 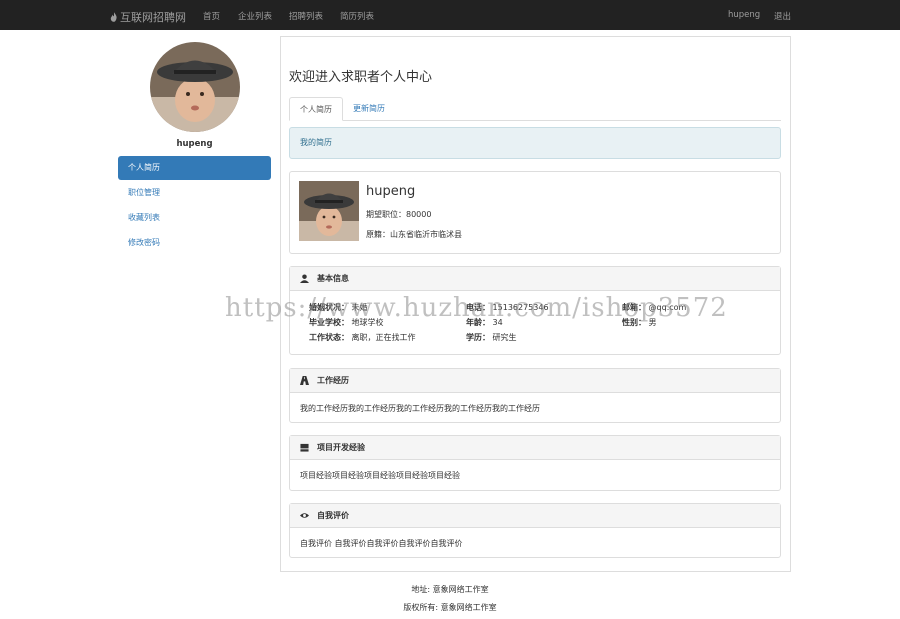 What do you see at coordinates (329, 211) in the screenshot?
I see `profile-photo` at bounding box center [329, 211].